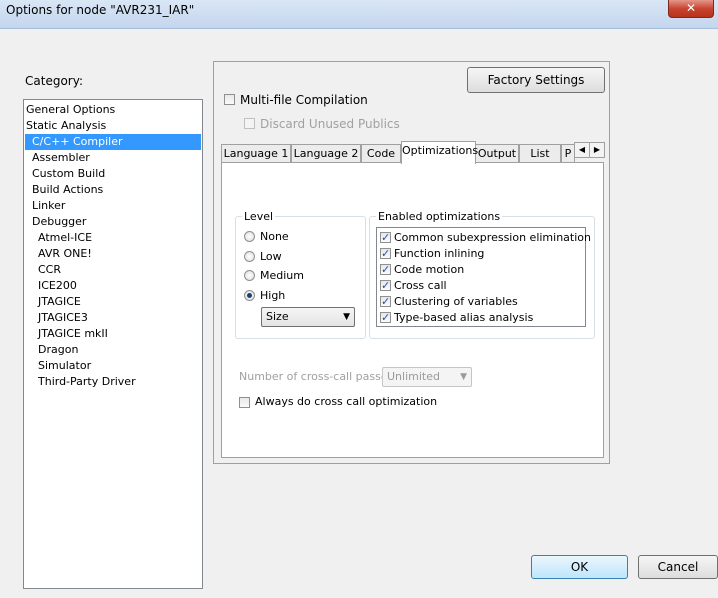 The height and width of the screenshot is (598, 718). I want to click on always-cross-call-checkbox, so click(244, 402).